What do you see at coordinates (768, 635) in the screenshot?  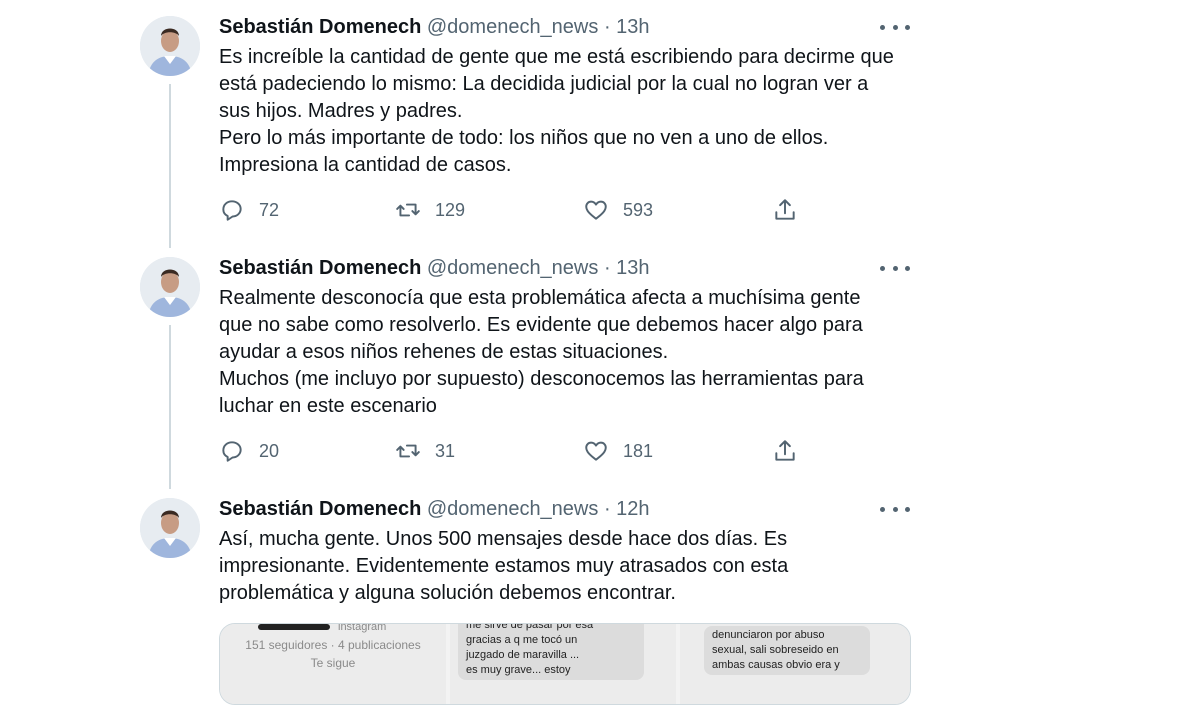 I see `media-text: denunciaron por abuso` at bounding box center [768, 635].